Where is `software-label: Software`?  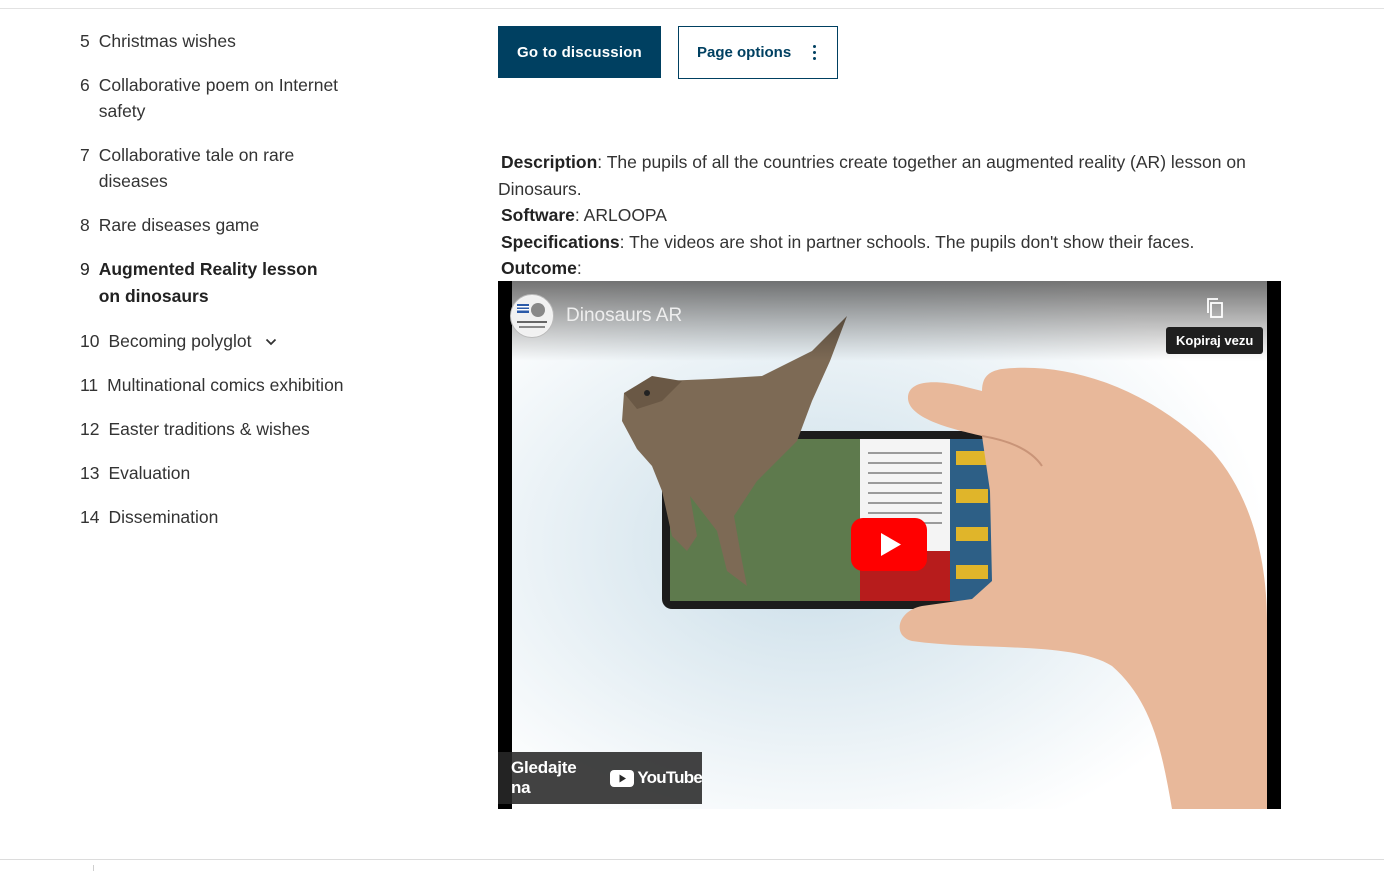
software-label: Software is located at coordinates (538, 215).